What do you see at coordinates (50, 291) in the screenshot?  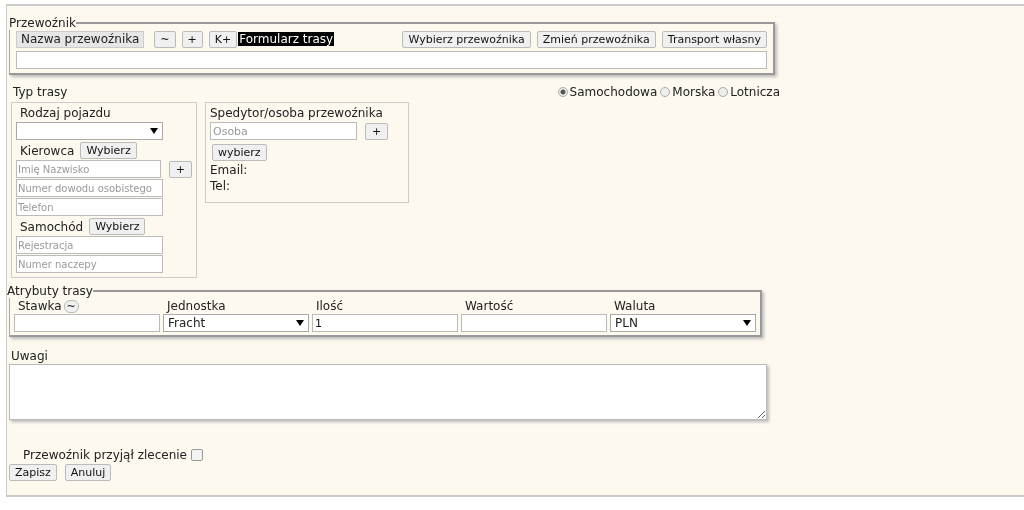 I see `panel-legend: Atrybuty trasy` at bounding box center [50, 291].